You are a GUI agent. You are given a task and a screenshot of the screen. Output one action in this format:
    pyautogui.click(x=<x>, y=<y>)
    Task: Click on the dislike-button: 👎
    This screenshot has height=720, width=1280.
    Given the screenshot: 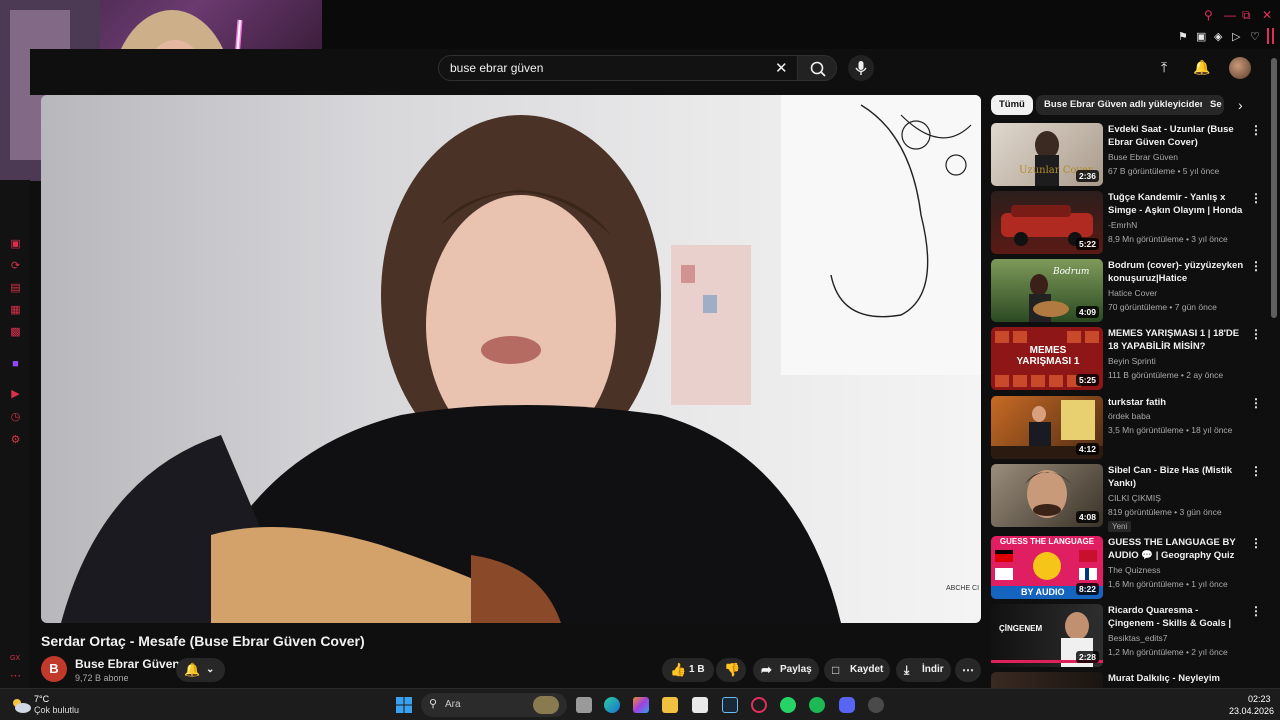 What is the action you would take?
    pyautogui.click(x=731, y=670)
    